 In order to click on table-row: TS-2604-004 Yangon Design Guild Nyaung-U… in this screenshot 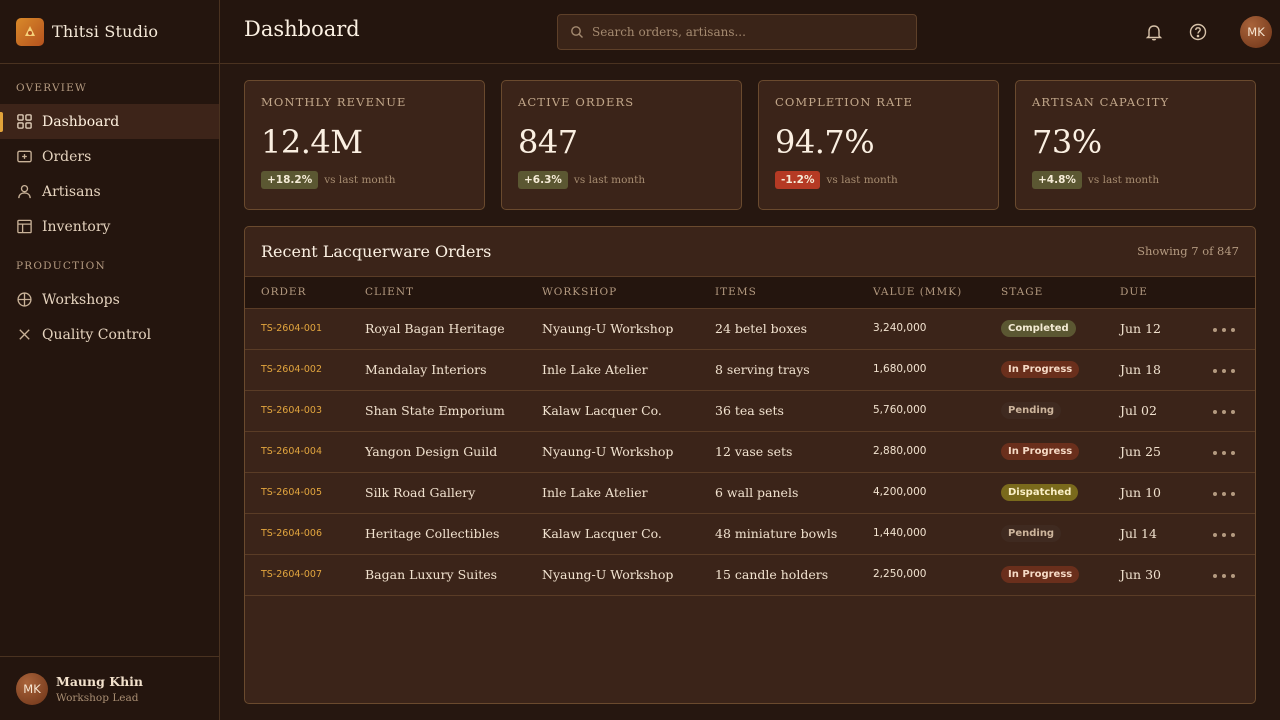, I will do `click(750, 452)`.